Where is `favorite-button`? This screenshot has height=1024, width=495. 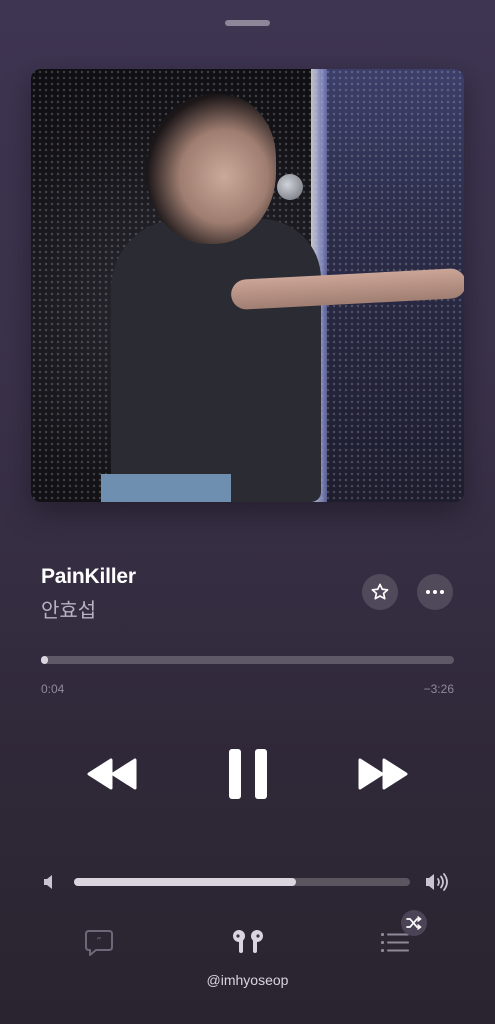 favorite-button is located at coordinates (380, 592).